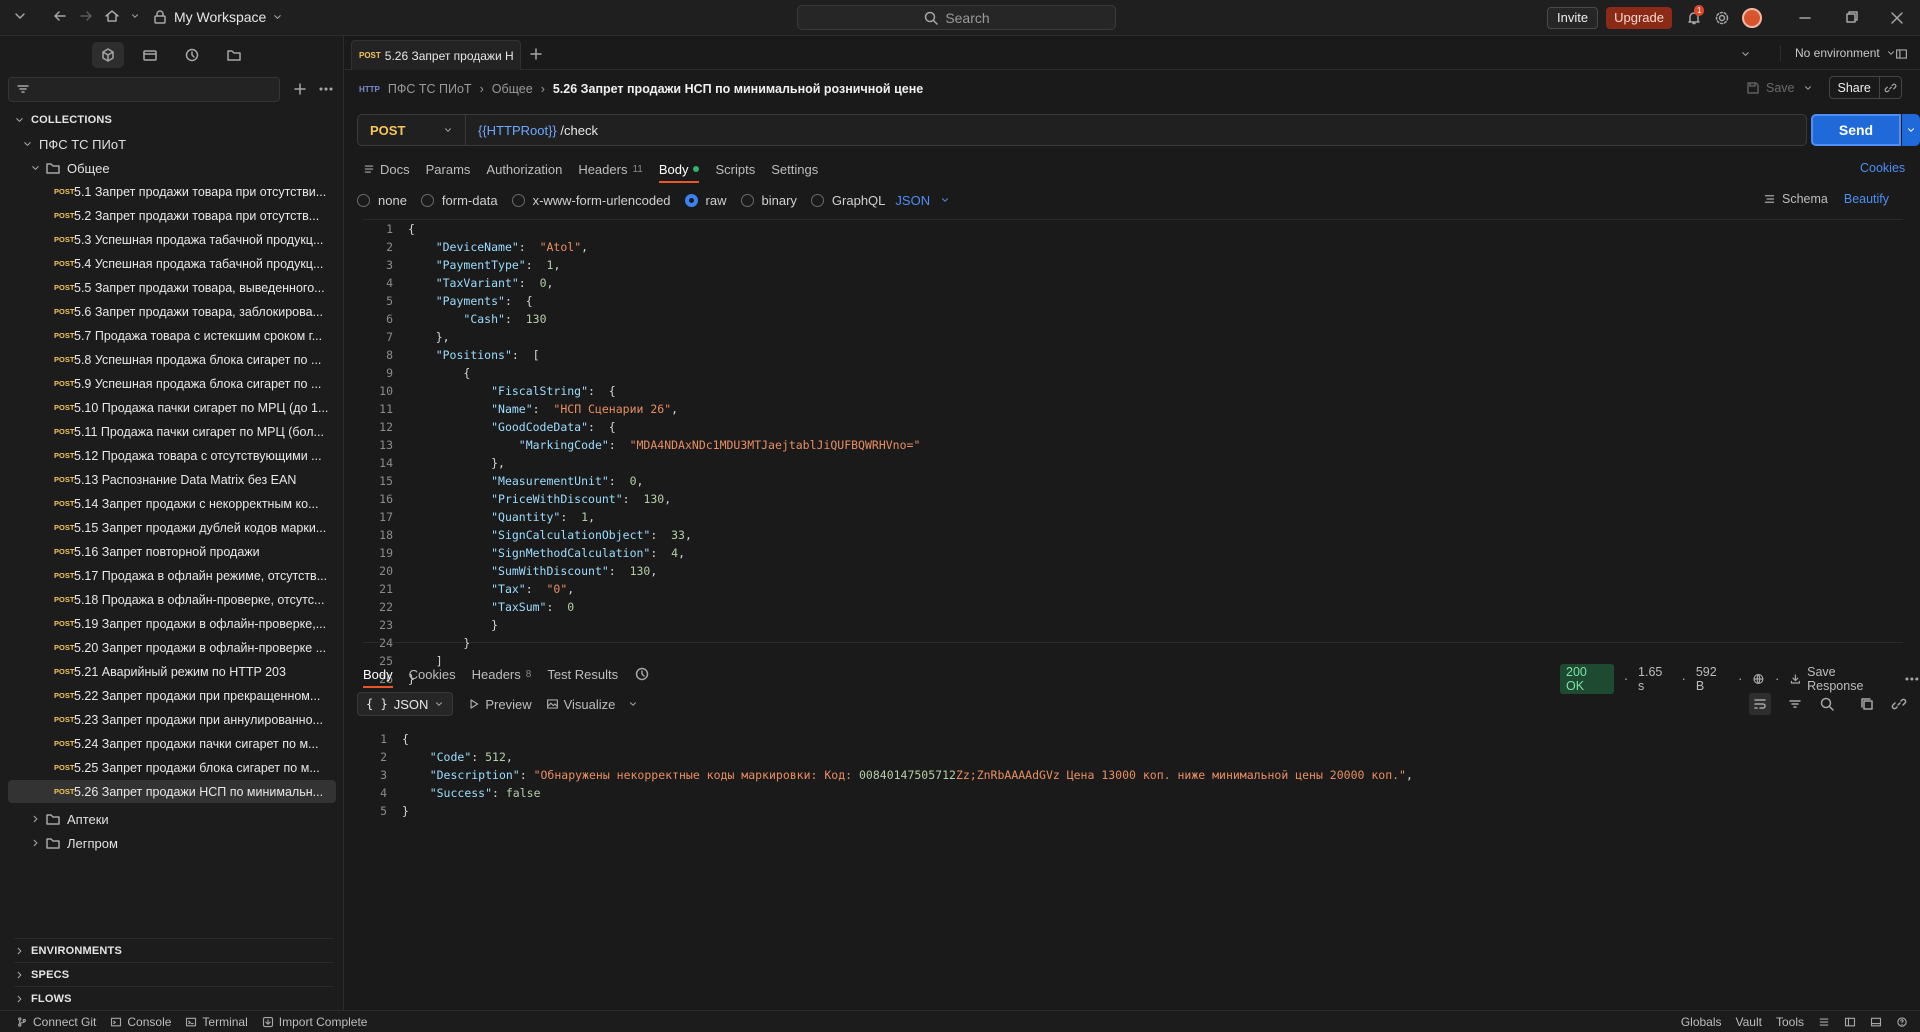  I want to click on response-time: 1.65 s, so click(1655, 679).